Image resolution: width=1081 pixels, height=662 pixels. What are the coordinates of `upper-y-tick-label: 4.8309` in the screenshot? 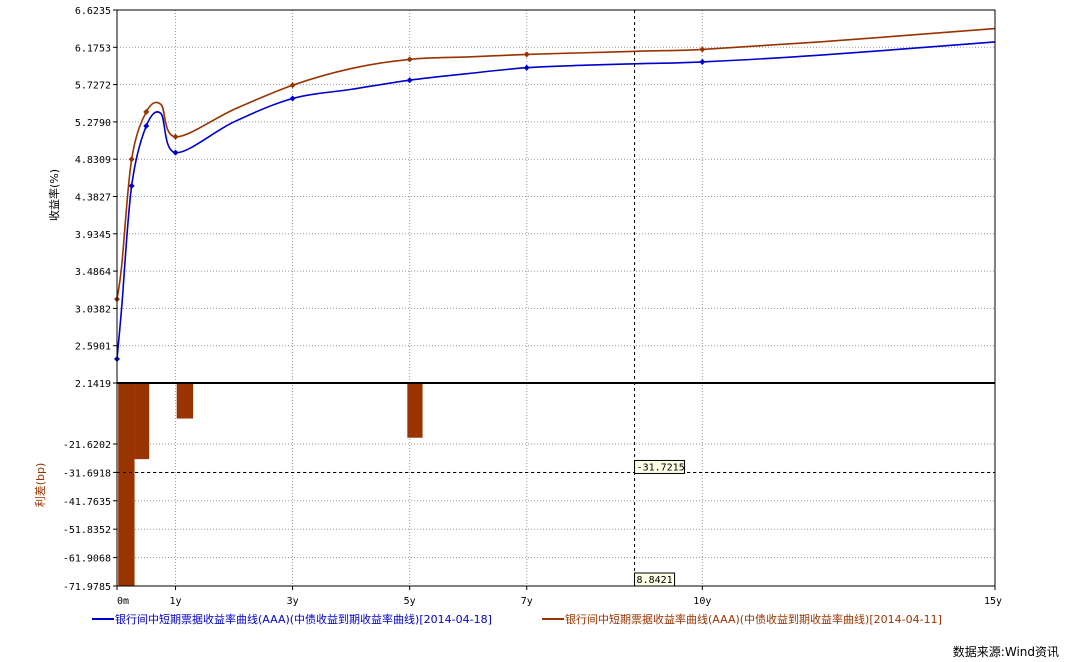 It's located at (93, 160).